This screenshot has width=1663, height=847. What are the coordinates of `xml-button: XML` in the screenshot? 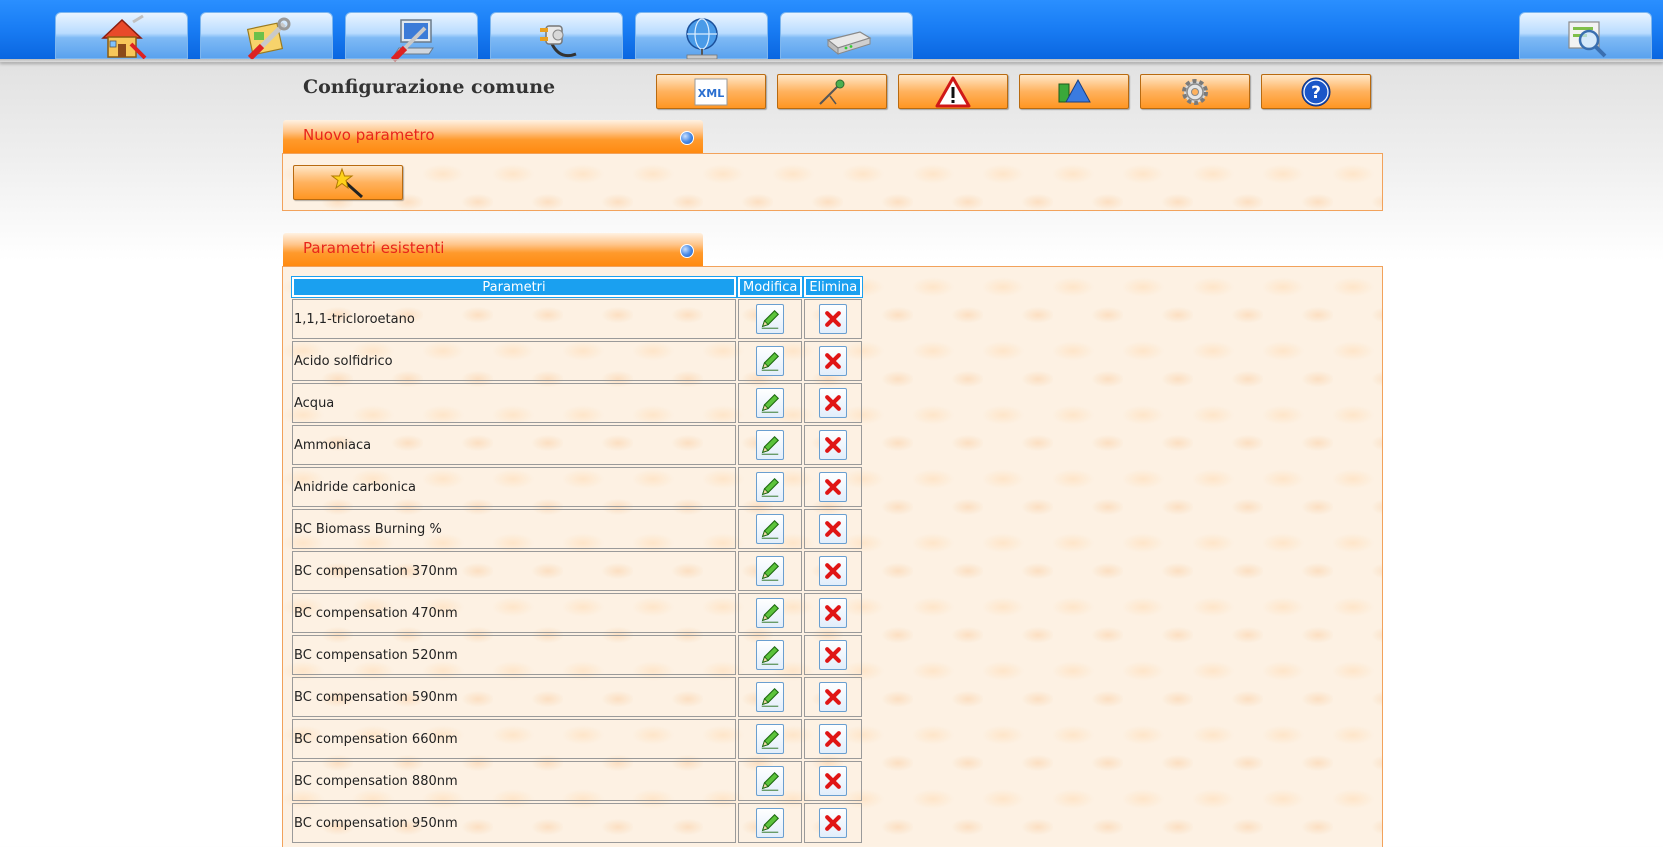 It's located at (711, 91).